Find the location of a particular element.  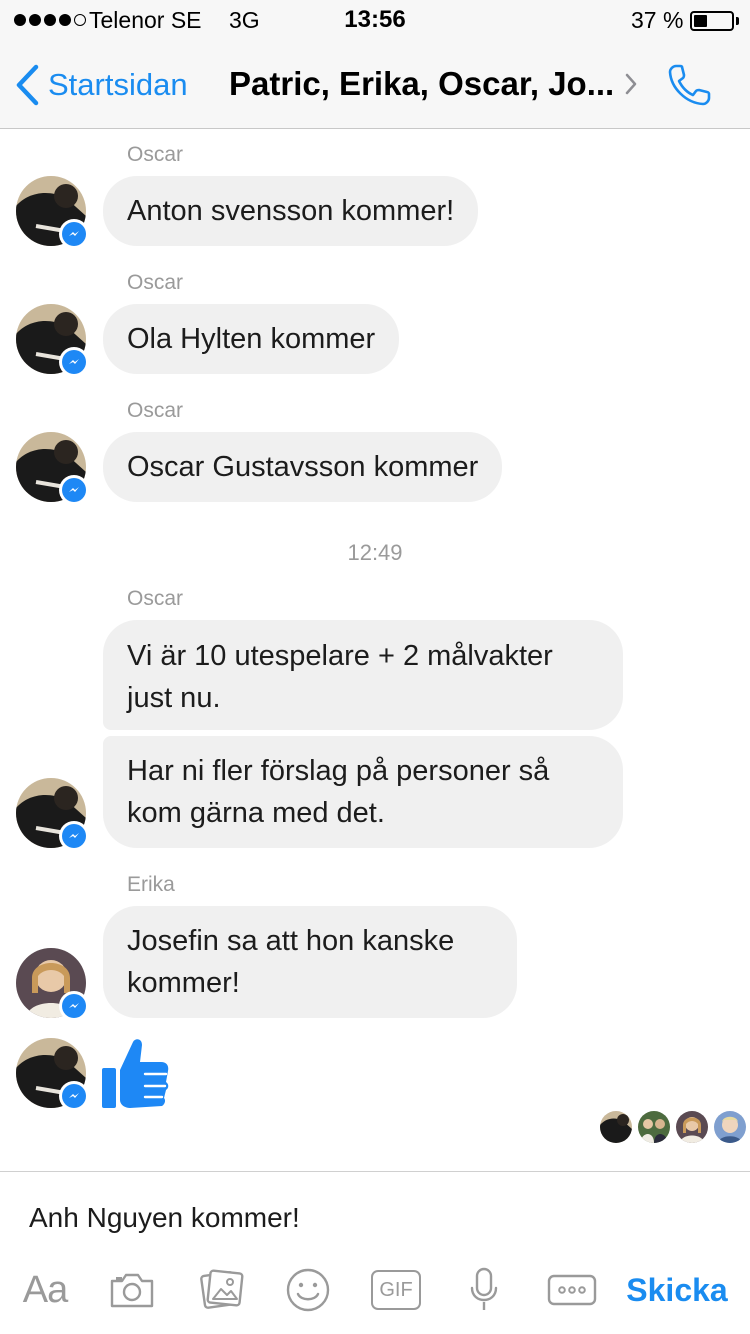

back-button-label: Startsidan is located at coordinates (118, 84).